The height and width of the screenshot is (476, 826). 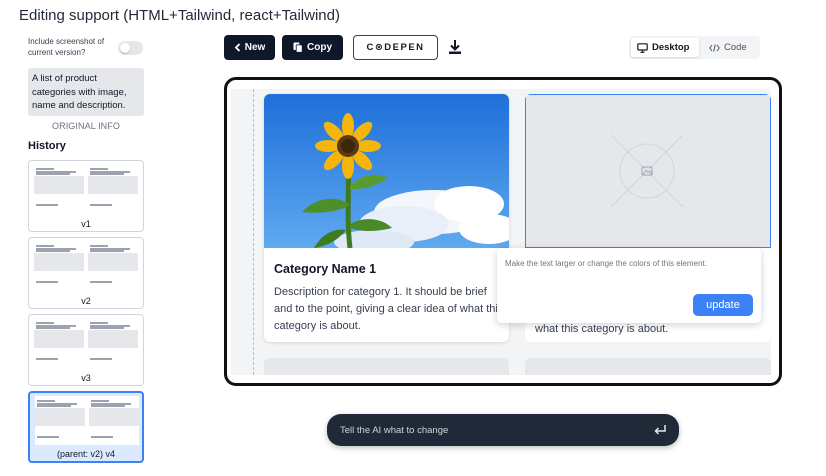 What do you see at coordinates (735, 47) in the screenshot?
I see `code-view-label: Code` at bounding box center [735, 47].